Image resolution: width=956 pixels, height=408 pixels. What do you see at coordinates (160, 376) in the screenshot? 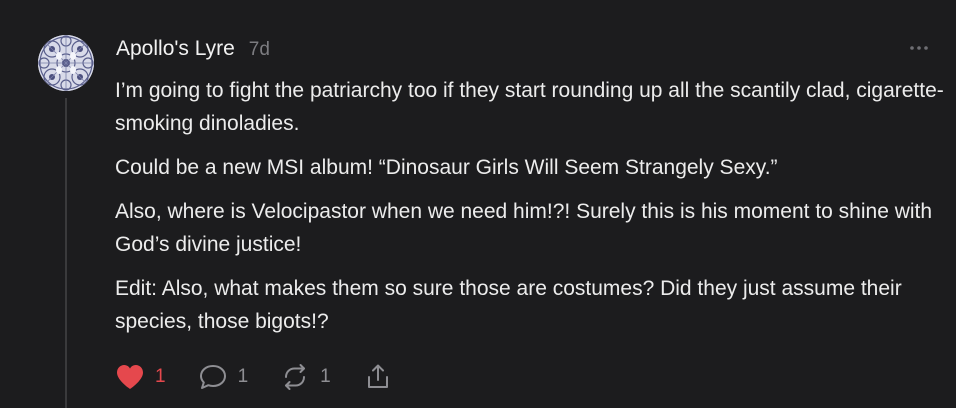
I see `like-count: 1` at bounding box center [160, 376].